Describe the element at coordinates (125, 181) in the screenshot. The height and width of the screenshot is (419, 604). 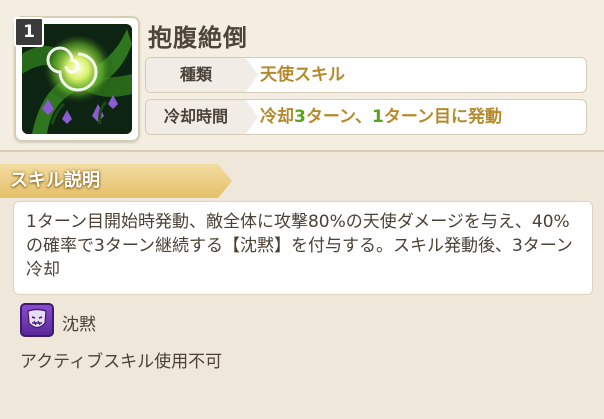
I see `skill-description-header: スキル説明` at that location.